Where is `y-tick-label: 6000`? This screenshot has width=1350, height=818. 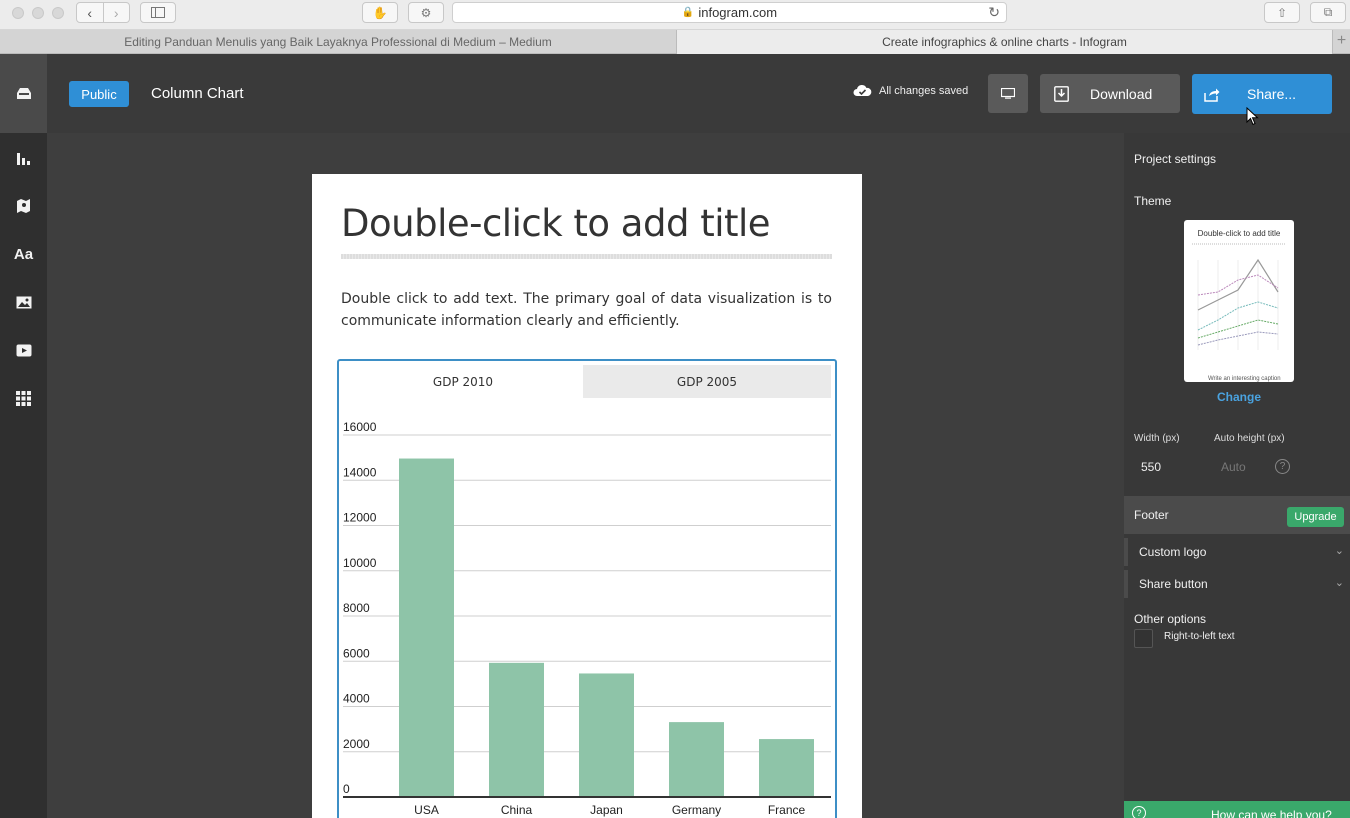 y-tick-label: 6000 is located at coordinates (356, 653).